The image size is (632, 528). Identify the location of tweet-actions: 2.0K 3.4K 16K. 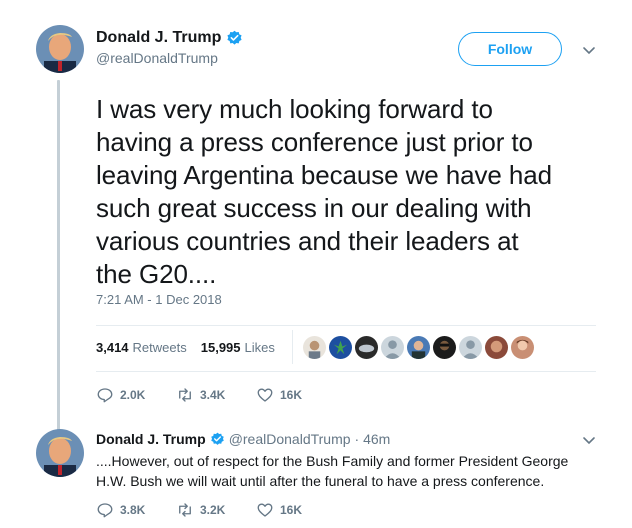
(216, 395).